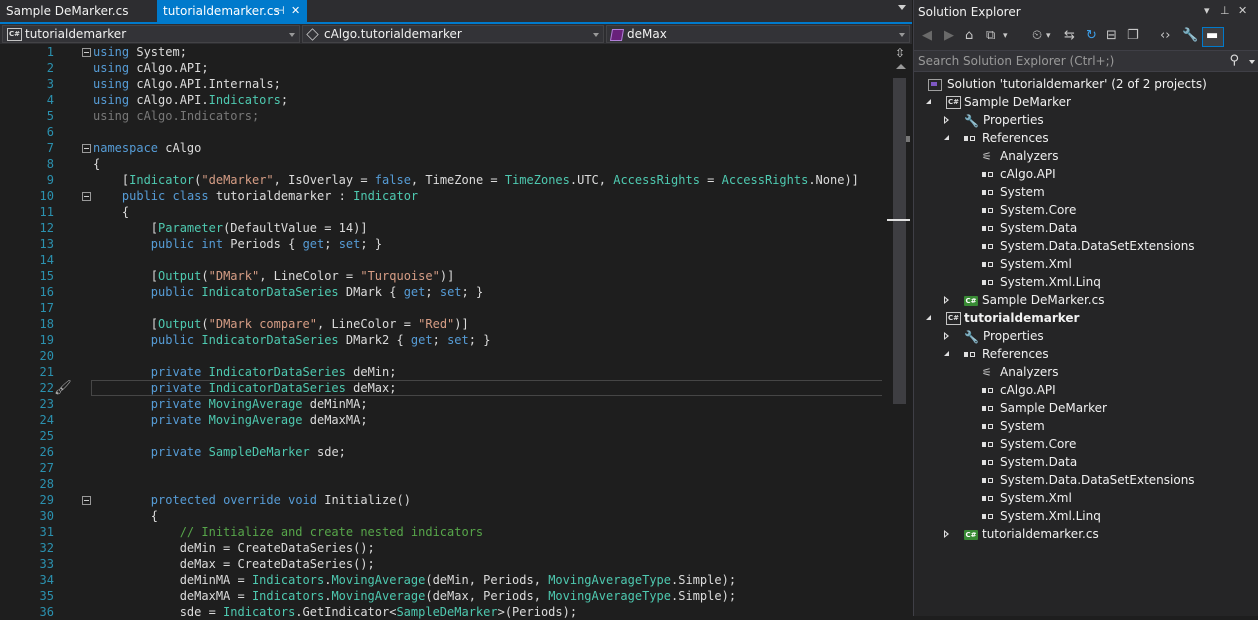 The width and height of the screenshot is (1258, 620). Describe the element at coordinates (1063, 61) in the screenshot. I see `search-input` at that location.